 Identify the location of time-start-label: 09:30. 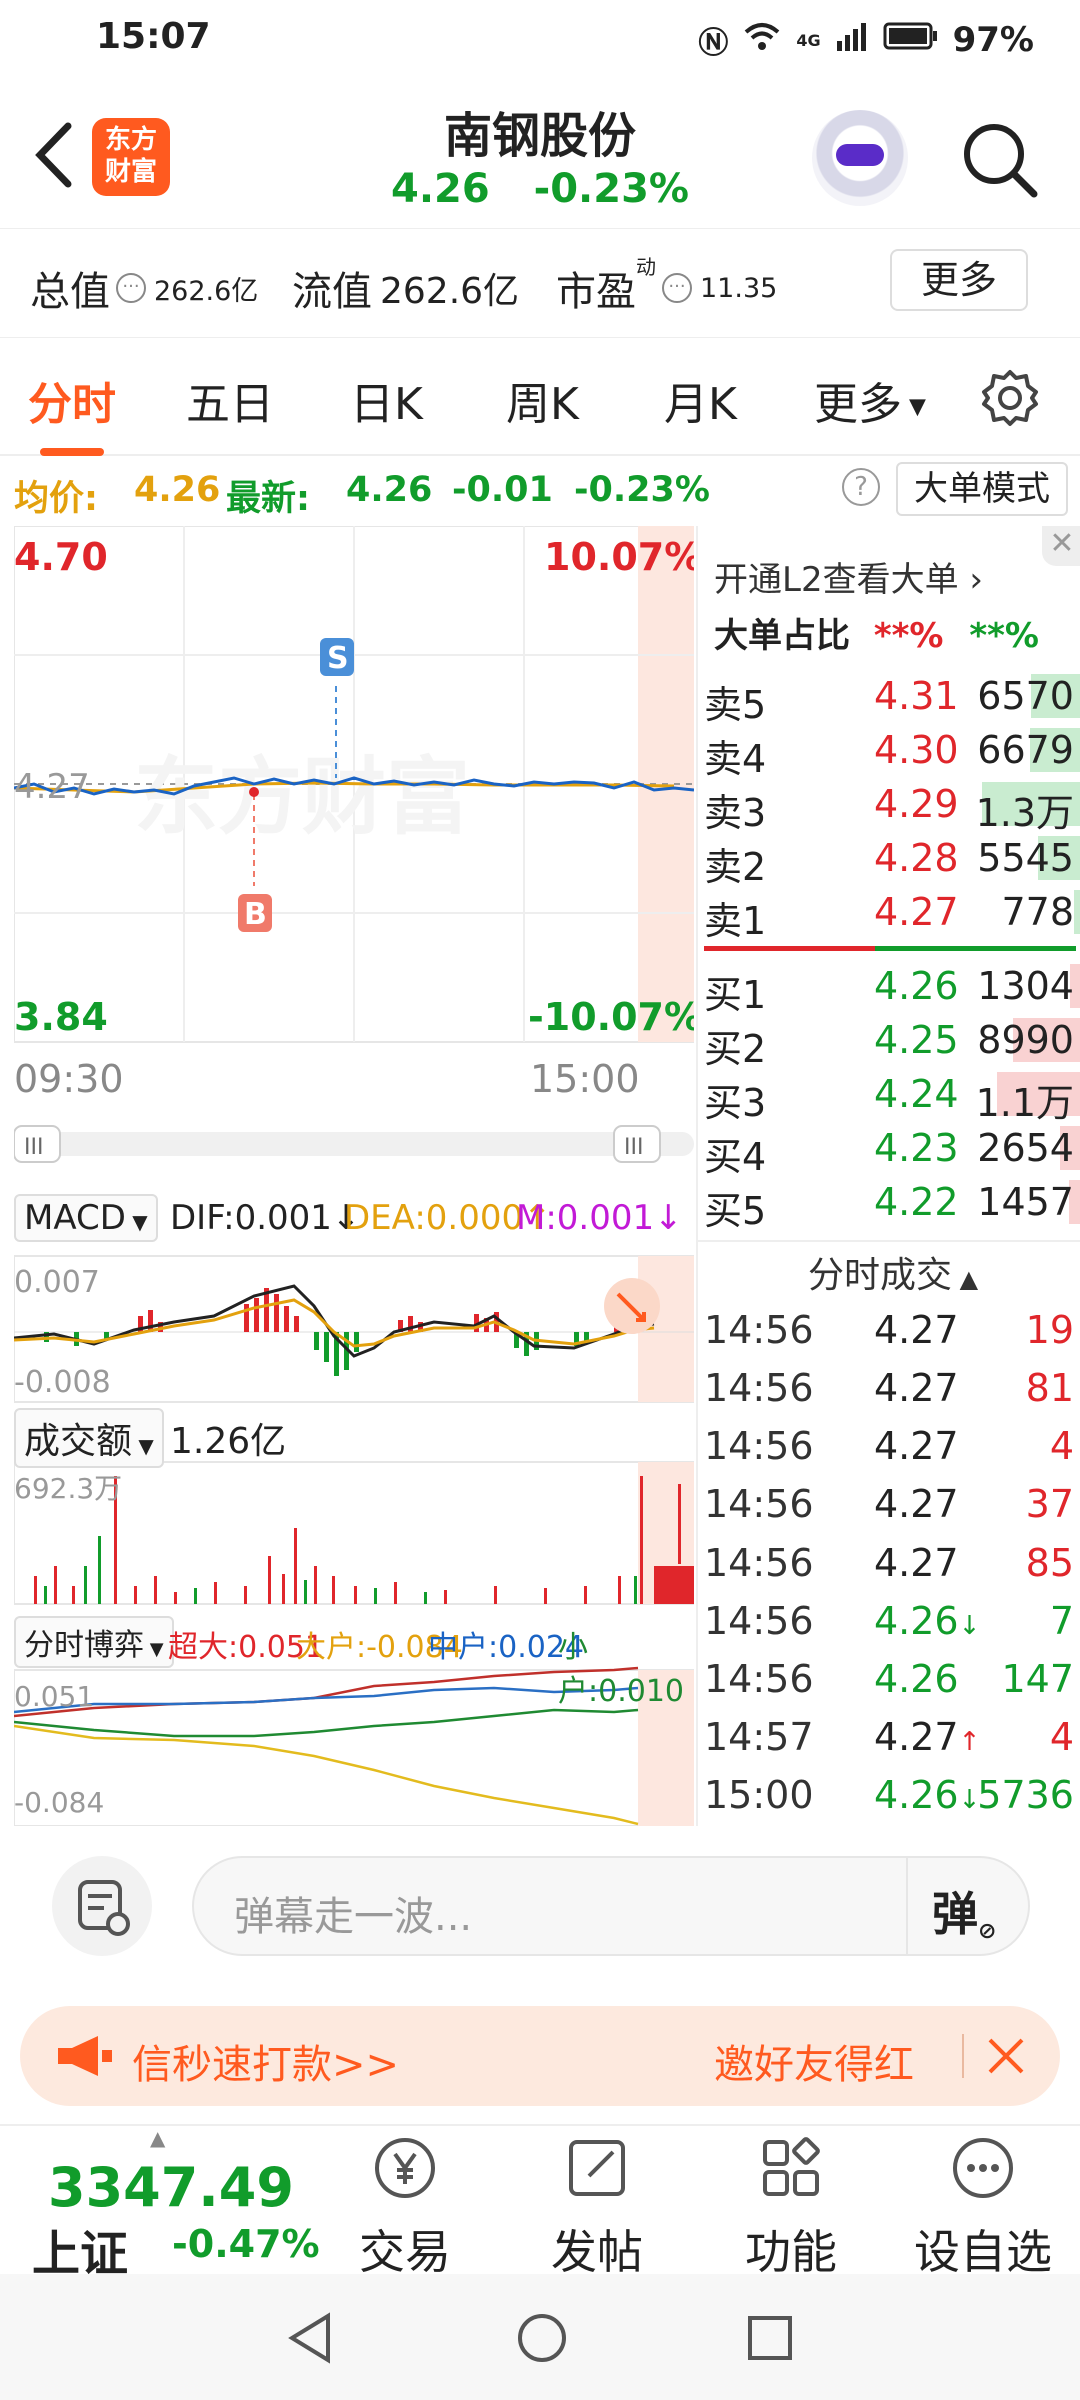
(69, 1079).